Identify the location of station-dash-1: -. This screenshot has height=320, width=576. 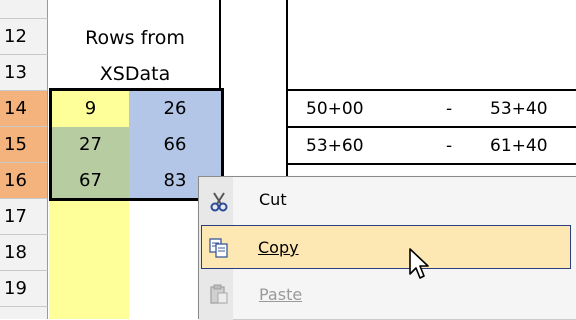
(449, 109).